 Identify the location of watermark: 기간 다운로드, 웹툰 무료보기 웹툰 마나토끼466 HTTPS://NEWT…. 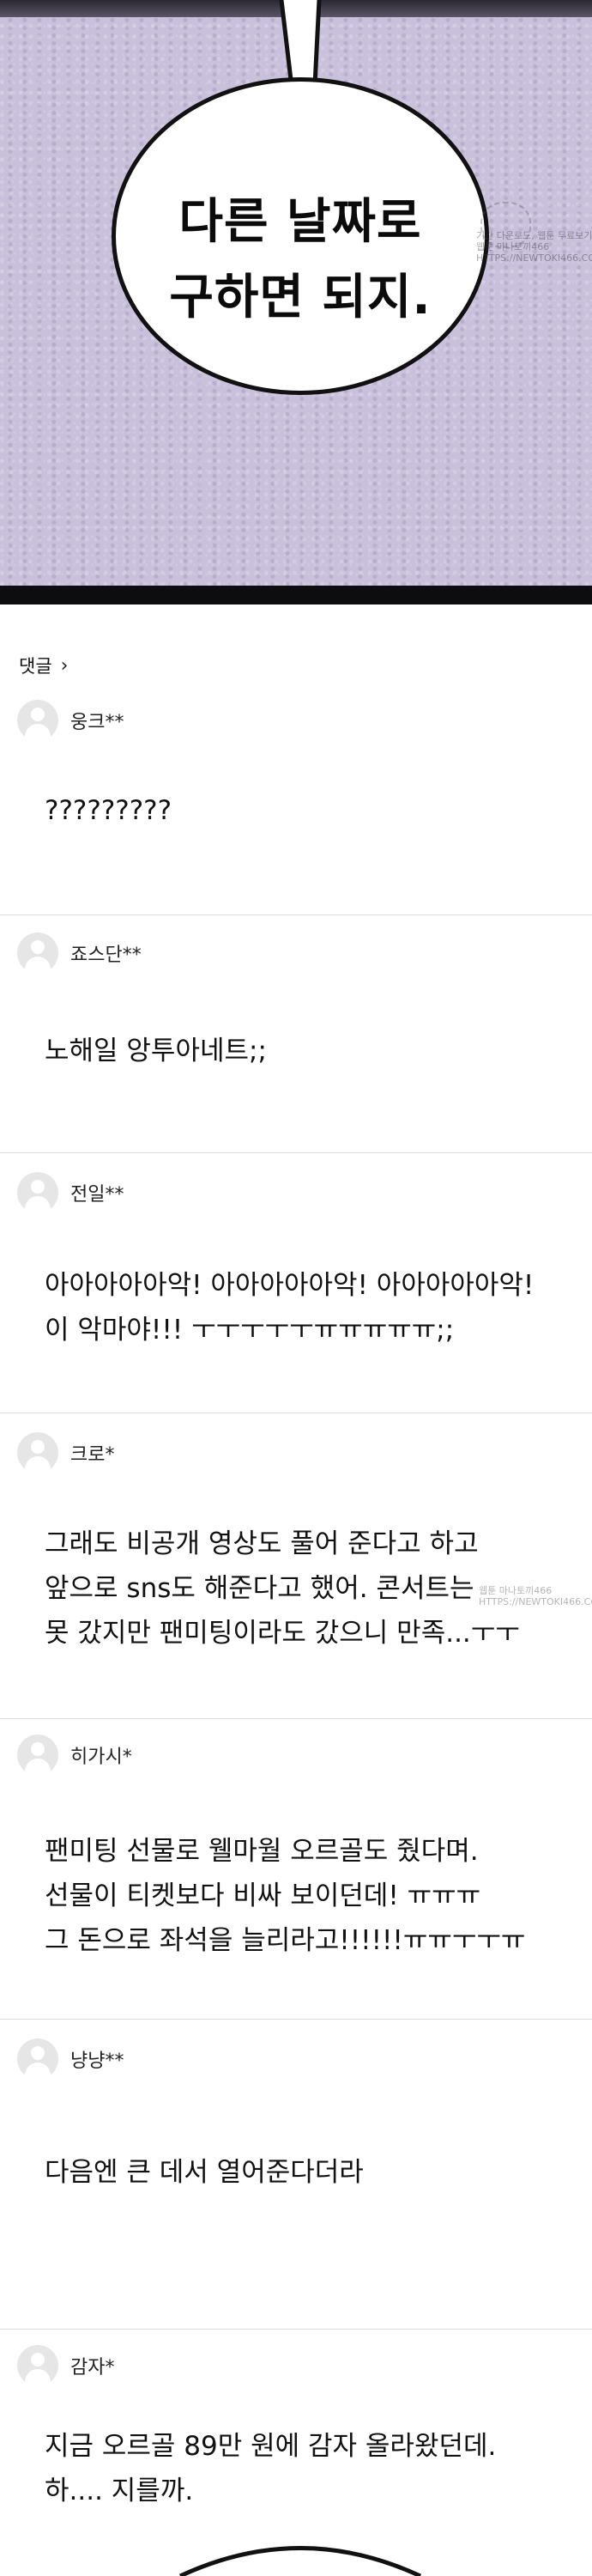
(534, 247).